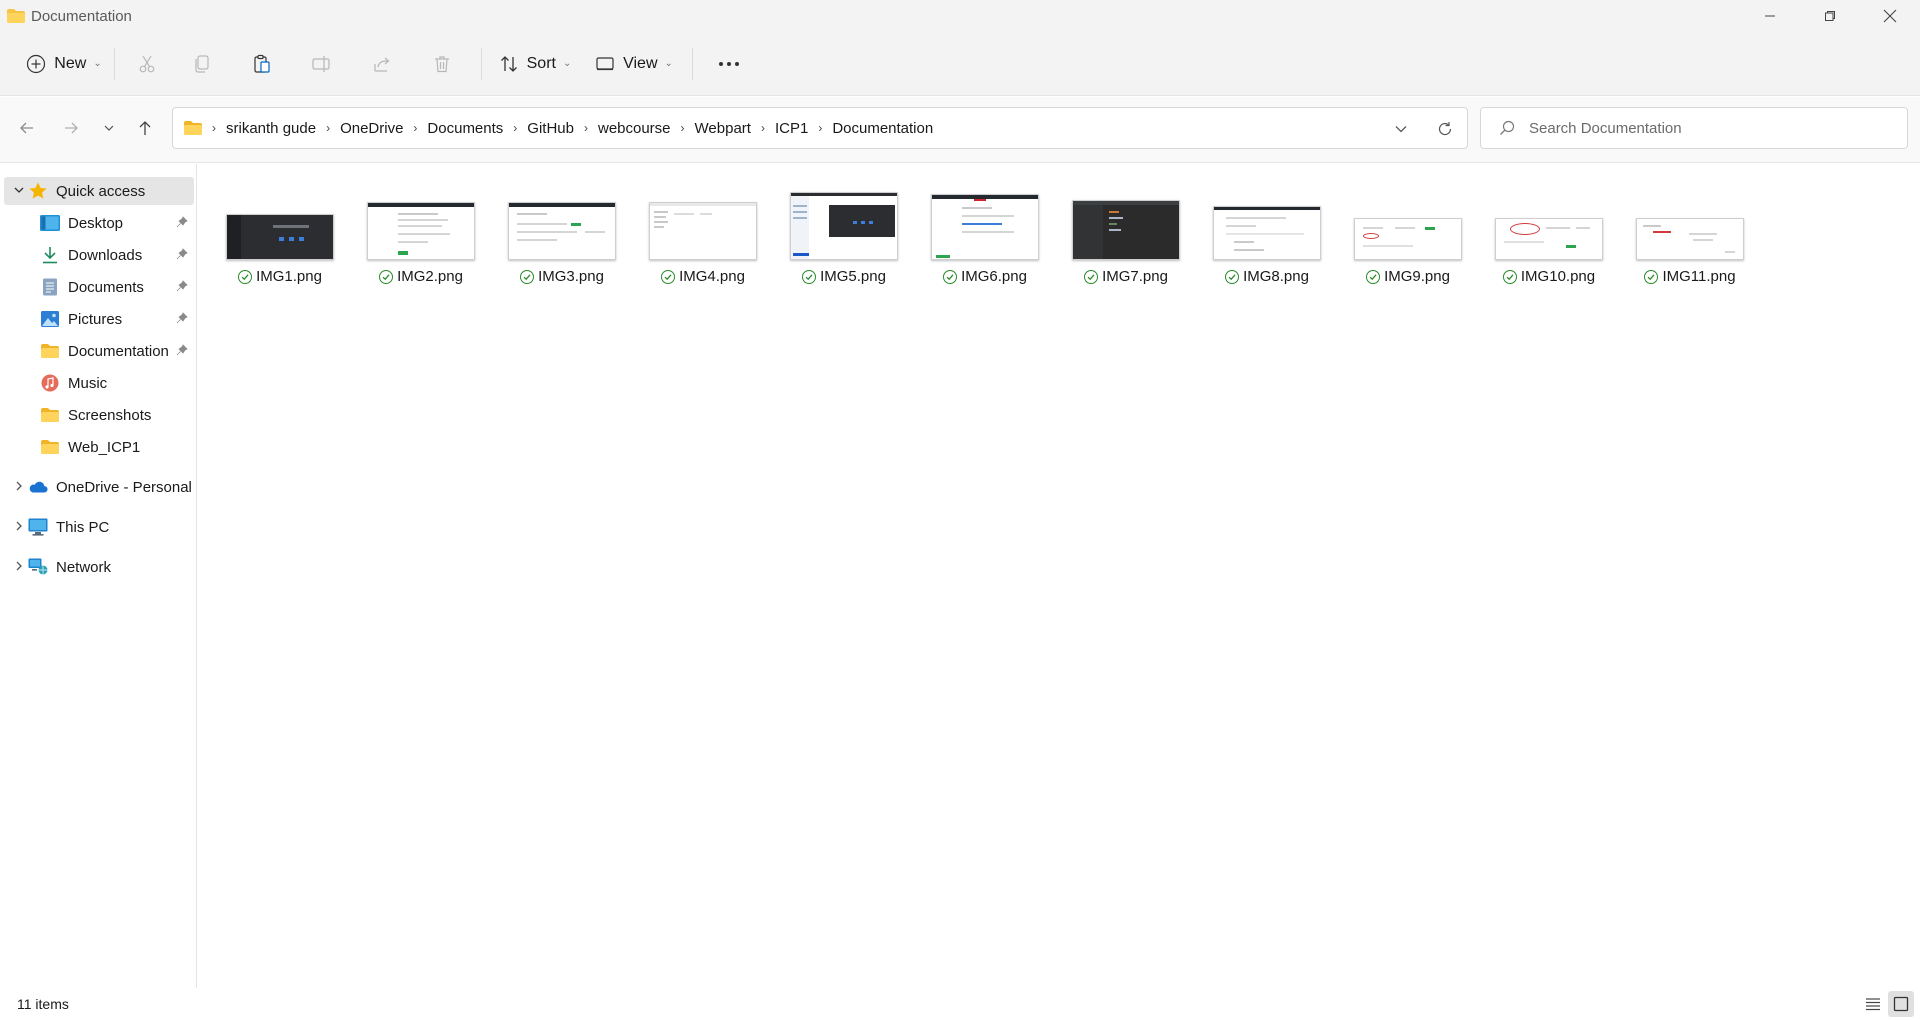 The height and width of the screenshot is (1020, 1920). What do you see at coordinates (411, 236) in the screenshot?
I see `file-item: IMG2.png` at bounding box center [411, 236].